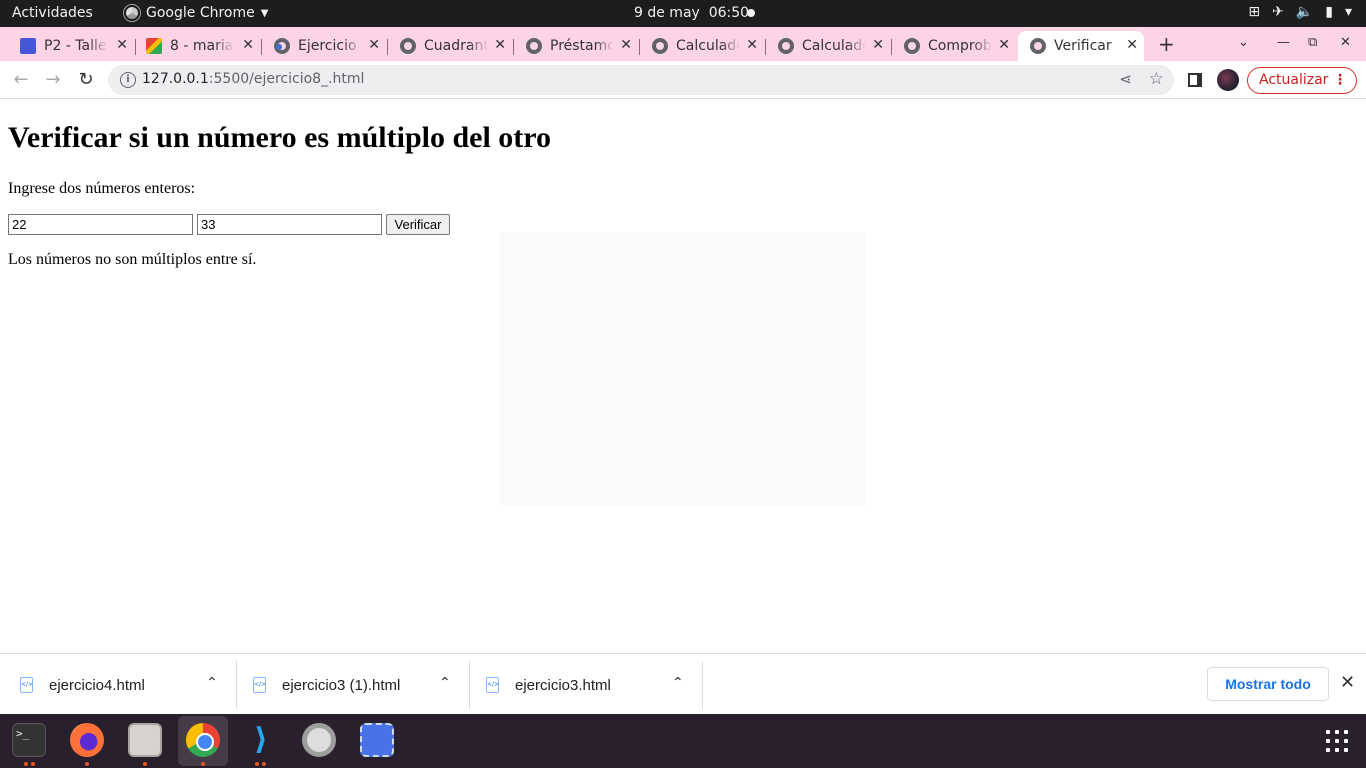 Image resolution: width=1366 pixels, height=768 pixels. Describe the element at coordinates (418, 224) in the screenshot. I see `verify-button: Verificar` at that location.